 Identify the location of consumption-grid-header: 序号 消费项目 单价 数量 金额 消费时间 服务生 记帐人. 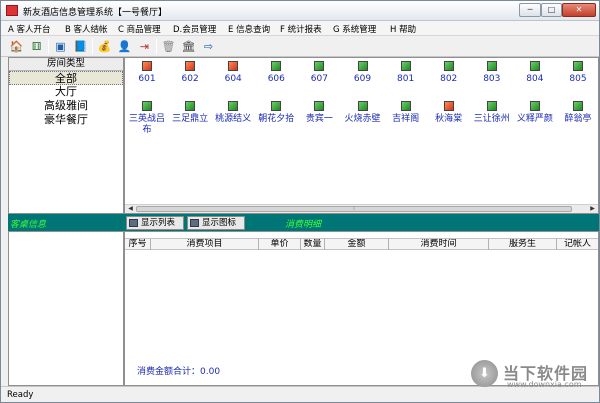
(361, 244).